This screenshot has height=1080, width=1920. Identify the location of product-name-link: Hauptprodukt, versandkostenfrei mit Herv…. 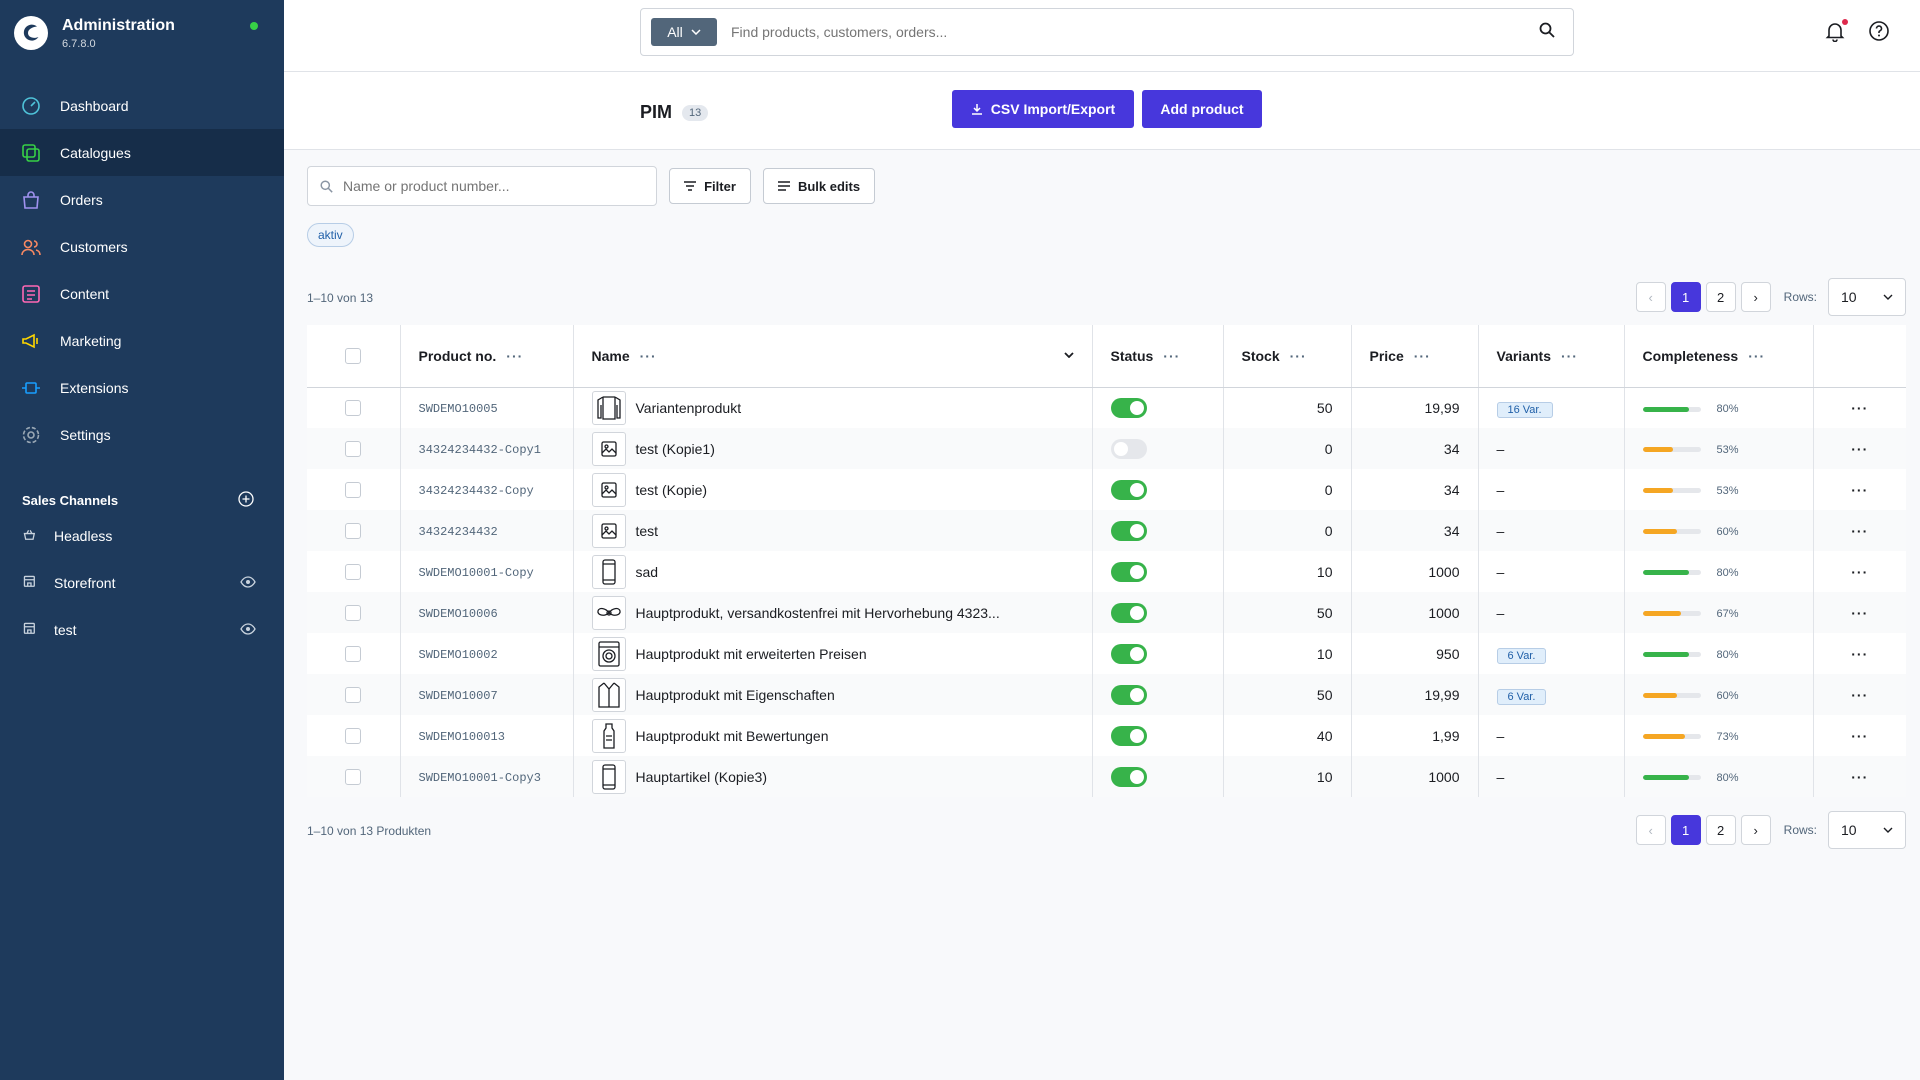
(818, 613).